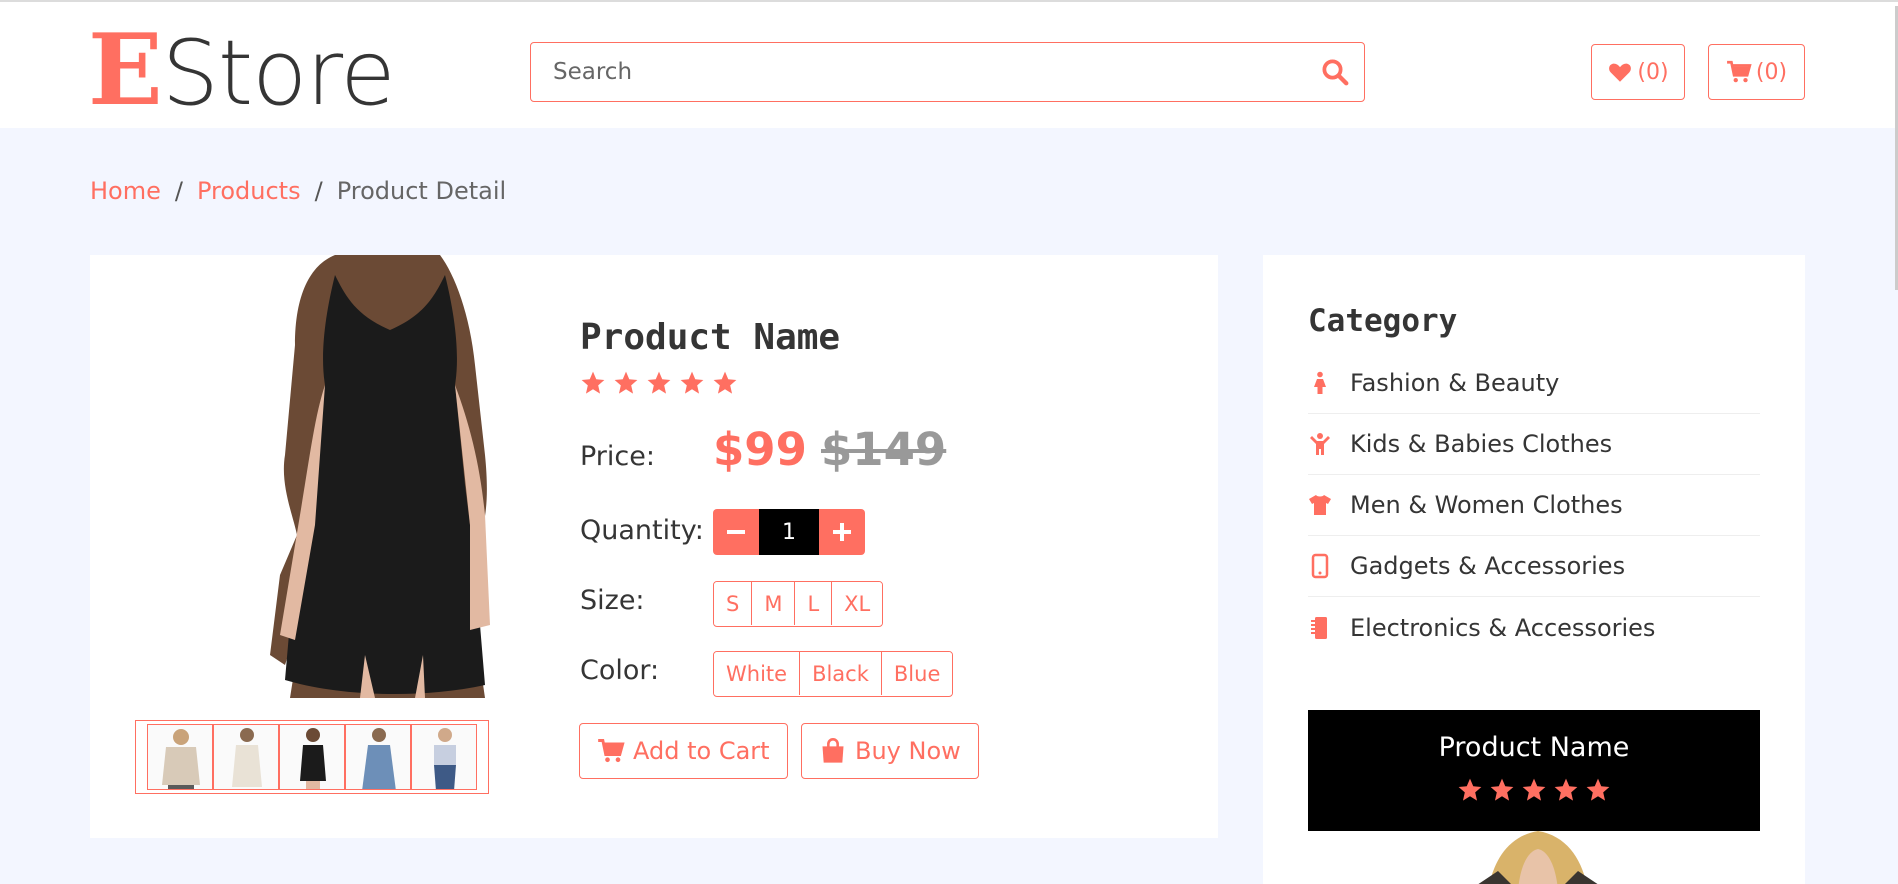 This screenshot has width=1898, height=884. What do you see at coordinates (1503, 627) in the screenshot?
I see `category-label: Electronics & Accessories` at bounding box center [1503, 627].